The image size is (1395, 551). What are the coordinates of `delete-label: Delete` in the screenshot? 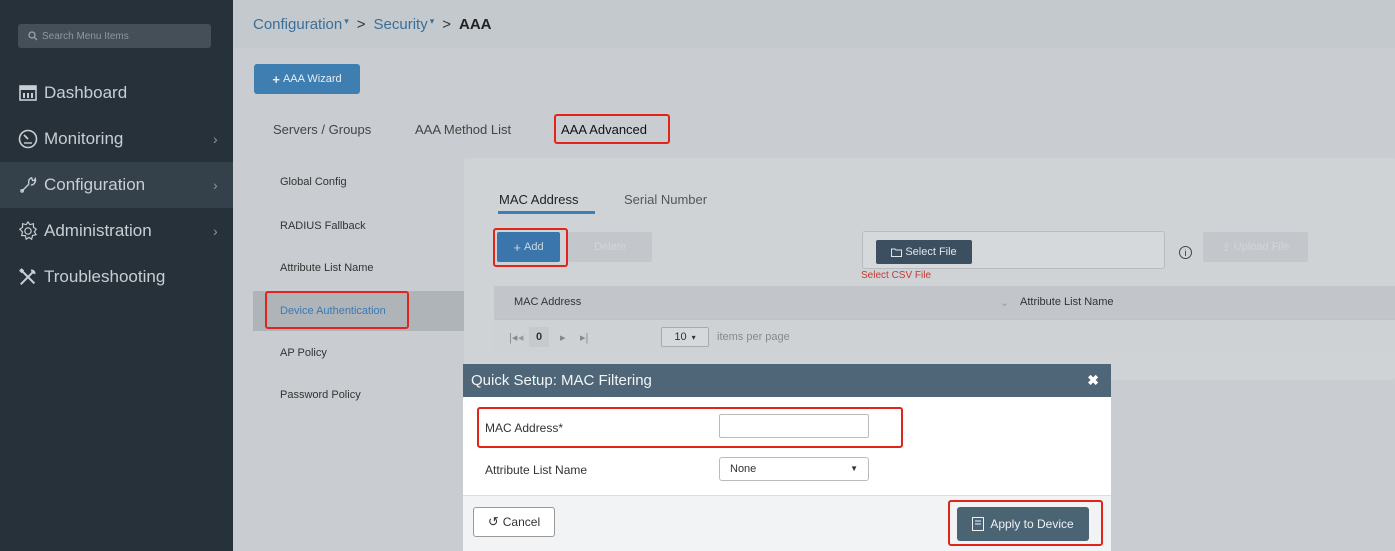 It's located at (610, 247).